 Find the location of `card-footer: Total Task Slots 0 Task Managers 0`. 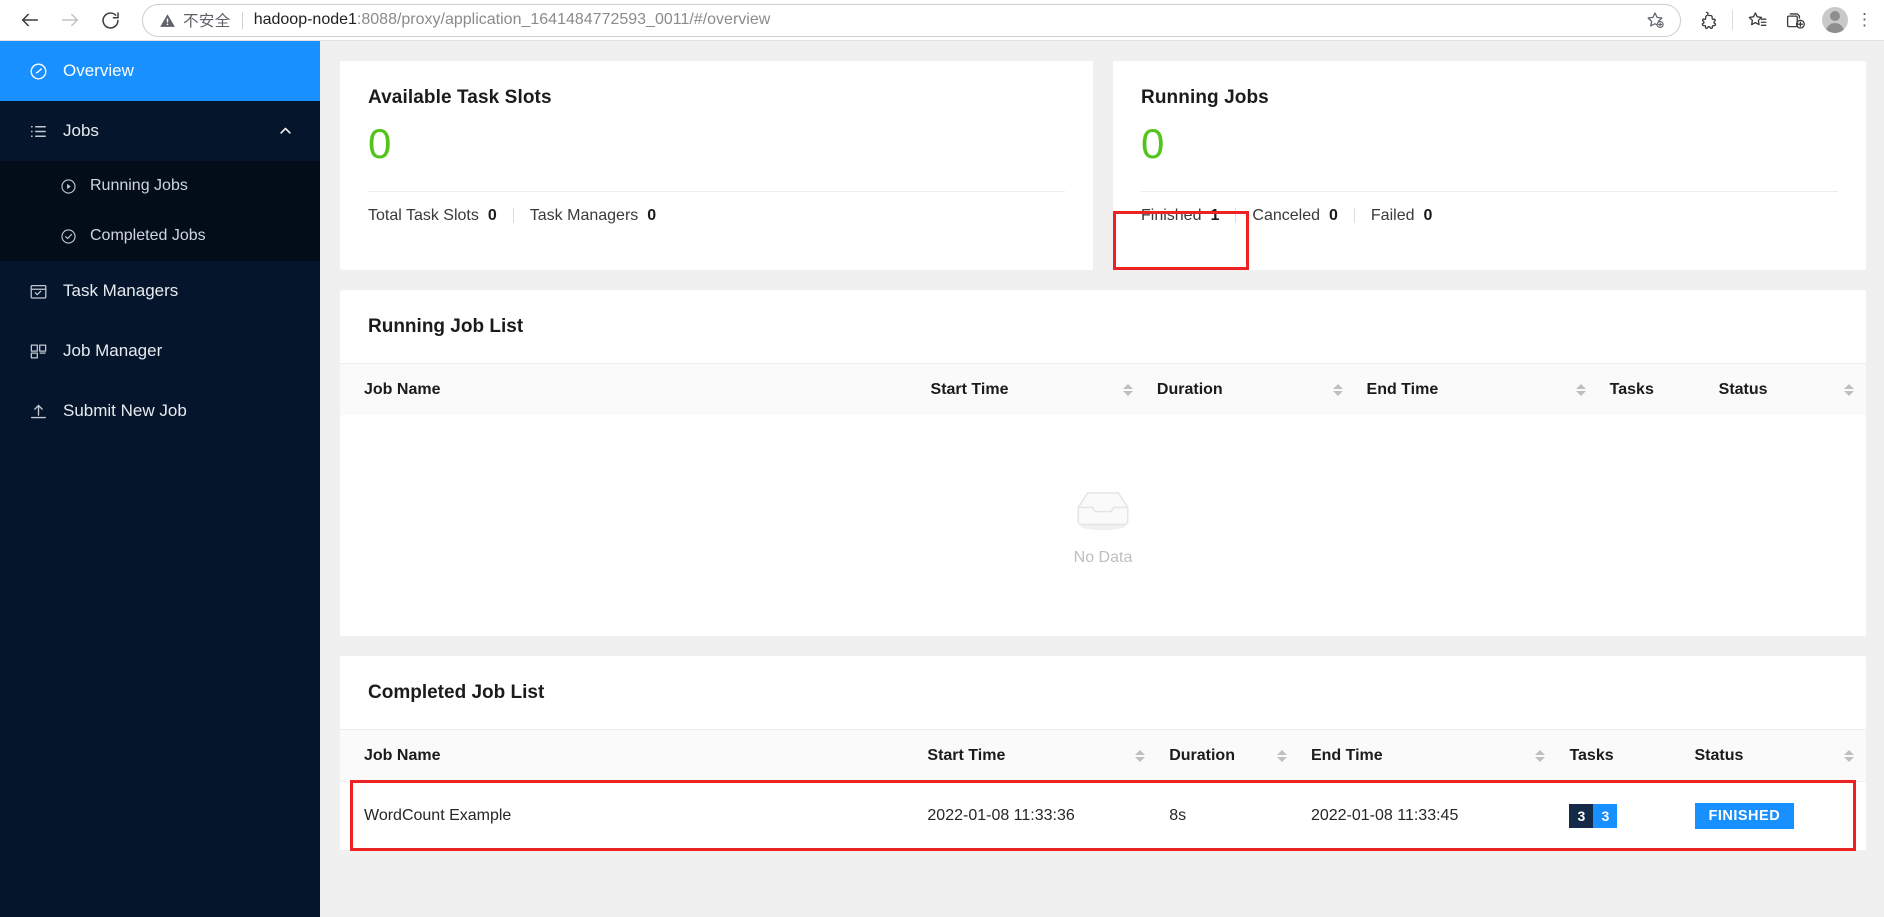

card-footer: Total Task Slots 0 Task Managers 0 is located at coordinates (716, 215).